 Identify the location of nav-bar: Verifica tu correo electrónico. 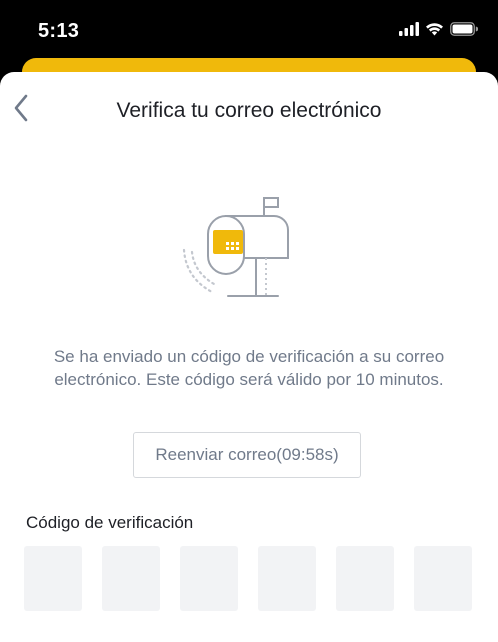
(249, 110).